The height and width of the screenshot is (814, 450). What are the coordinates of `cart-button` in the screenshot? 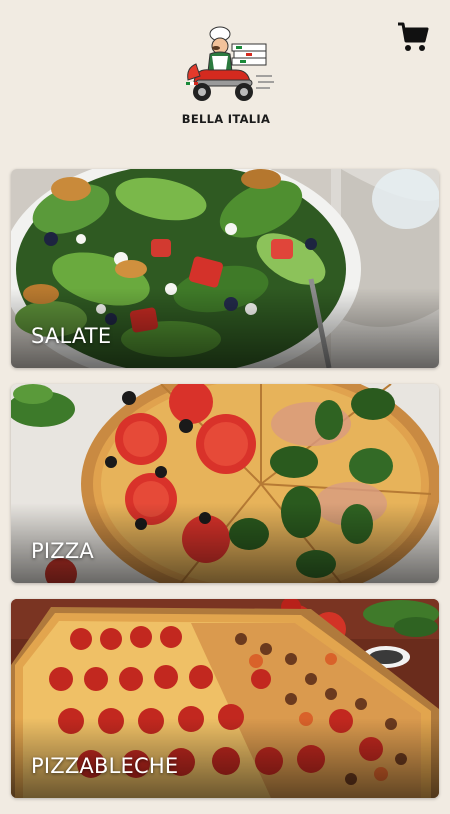 It's located at (413, 37).